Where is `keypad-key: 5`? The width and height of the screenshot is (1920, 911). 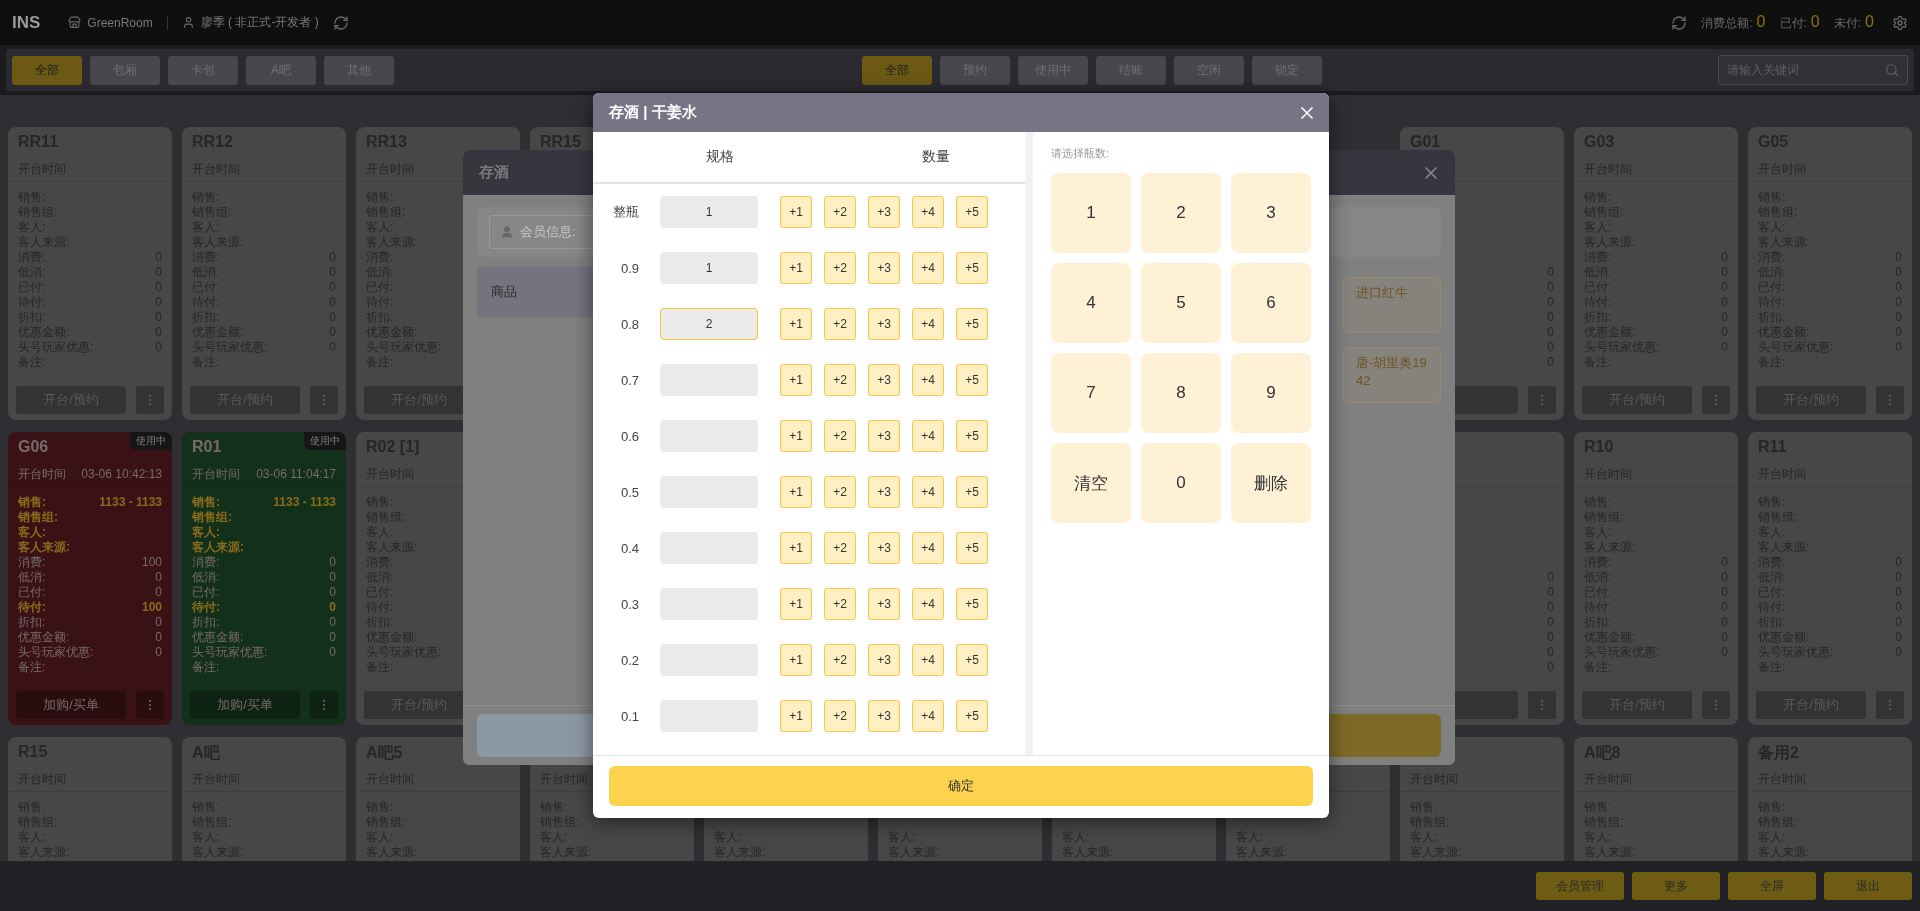 keypad-key: 5 is located at coordinates (1181, 303).